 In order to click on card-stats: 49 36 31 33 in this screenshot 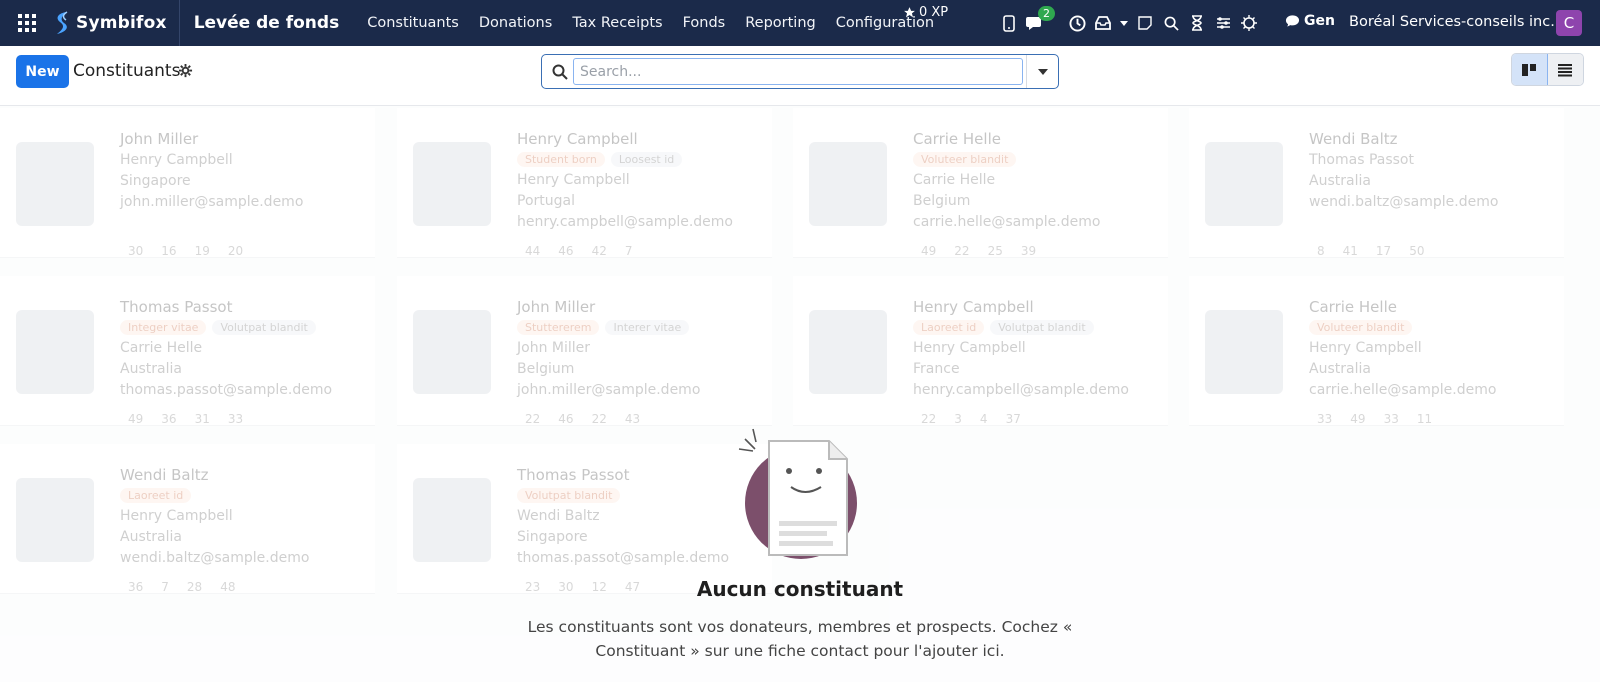, I will do `click(185, 419)`.